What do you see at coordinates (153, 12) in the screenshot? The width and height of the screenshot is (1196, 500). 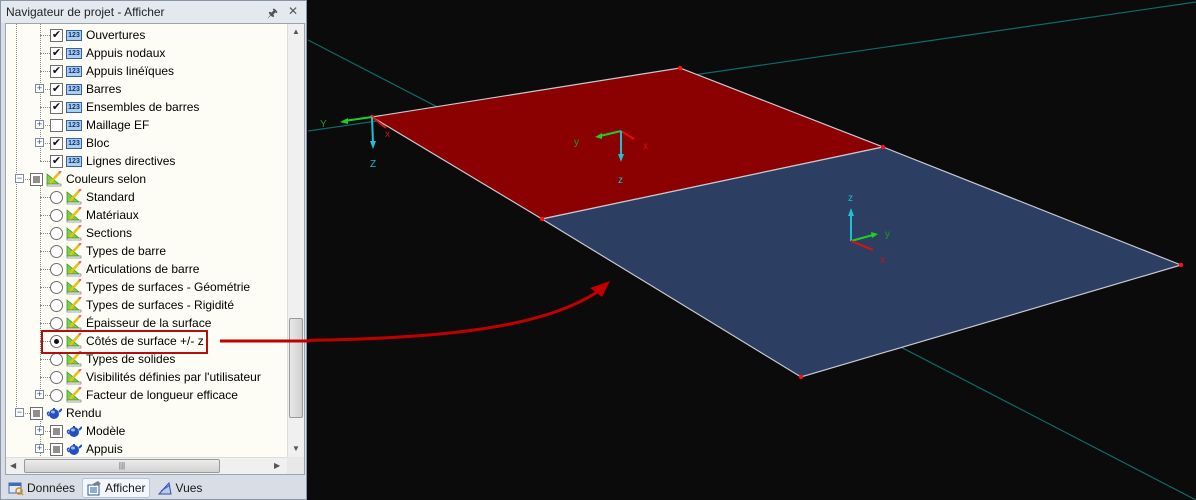 I see `panel-title-bar: Navigateur de projet - Afficher 🖈︎ ✕` at bounding box center [153, 12].